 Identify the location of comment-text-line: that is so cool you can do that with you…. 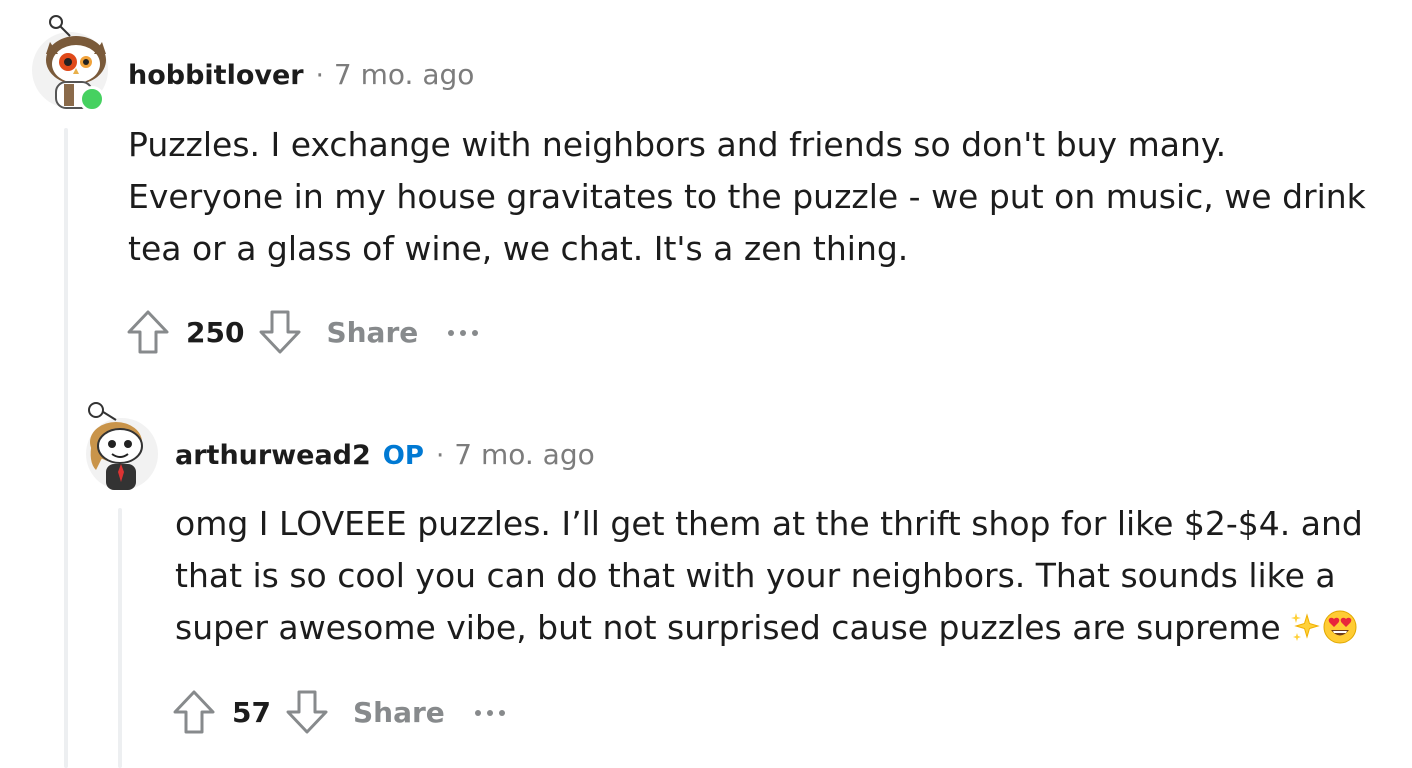
(755, 575).